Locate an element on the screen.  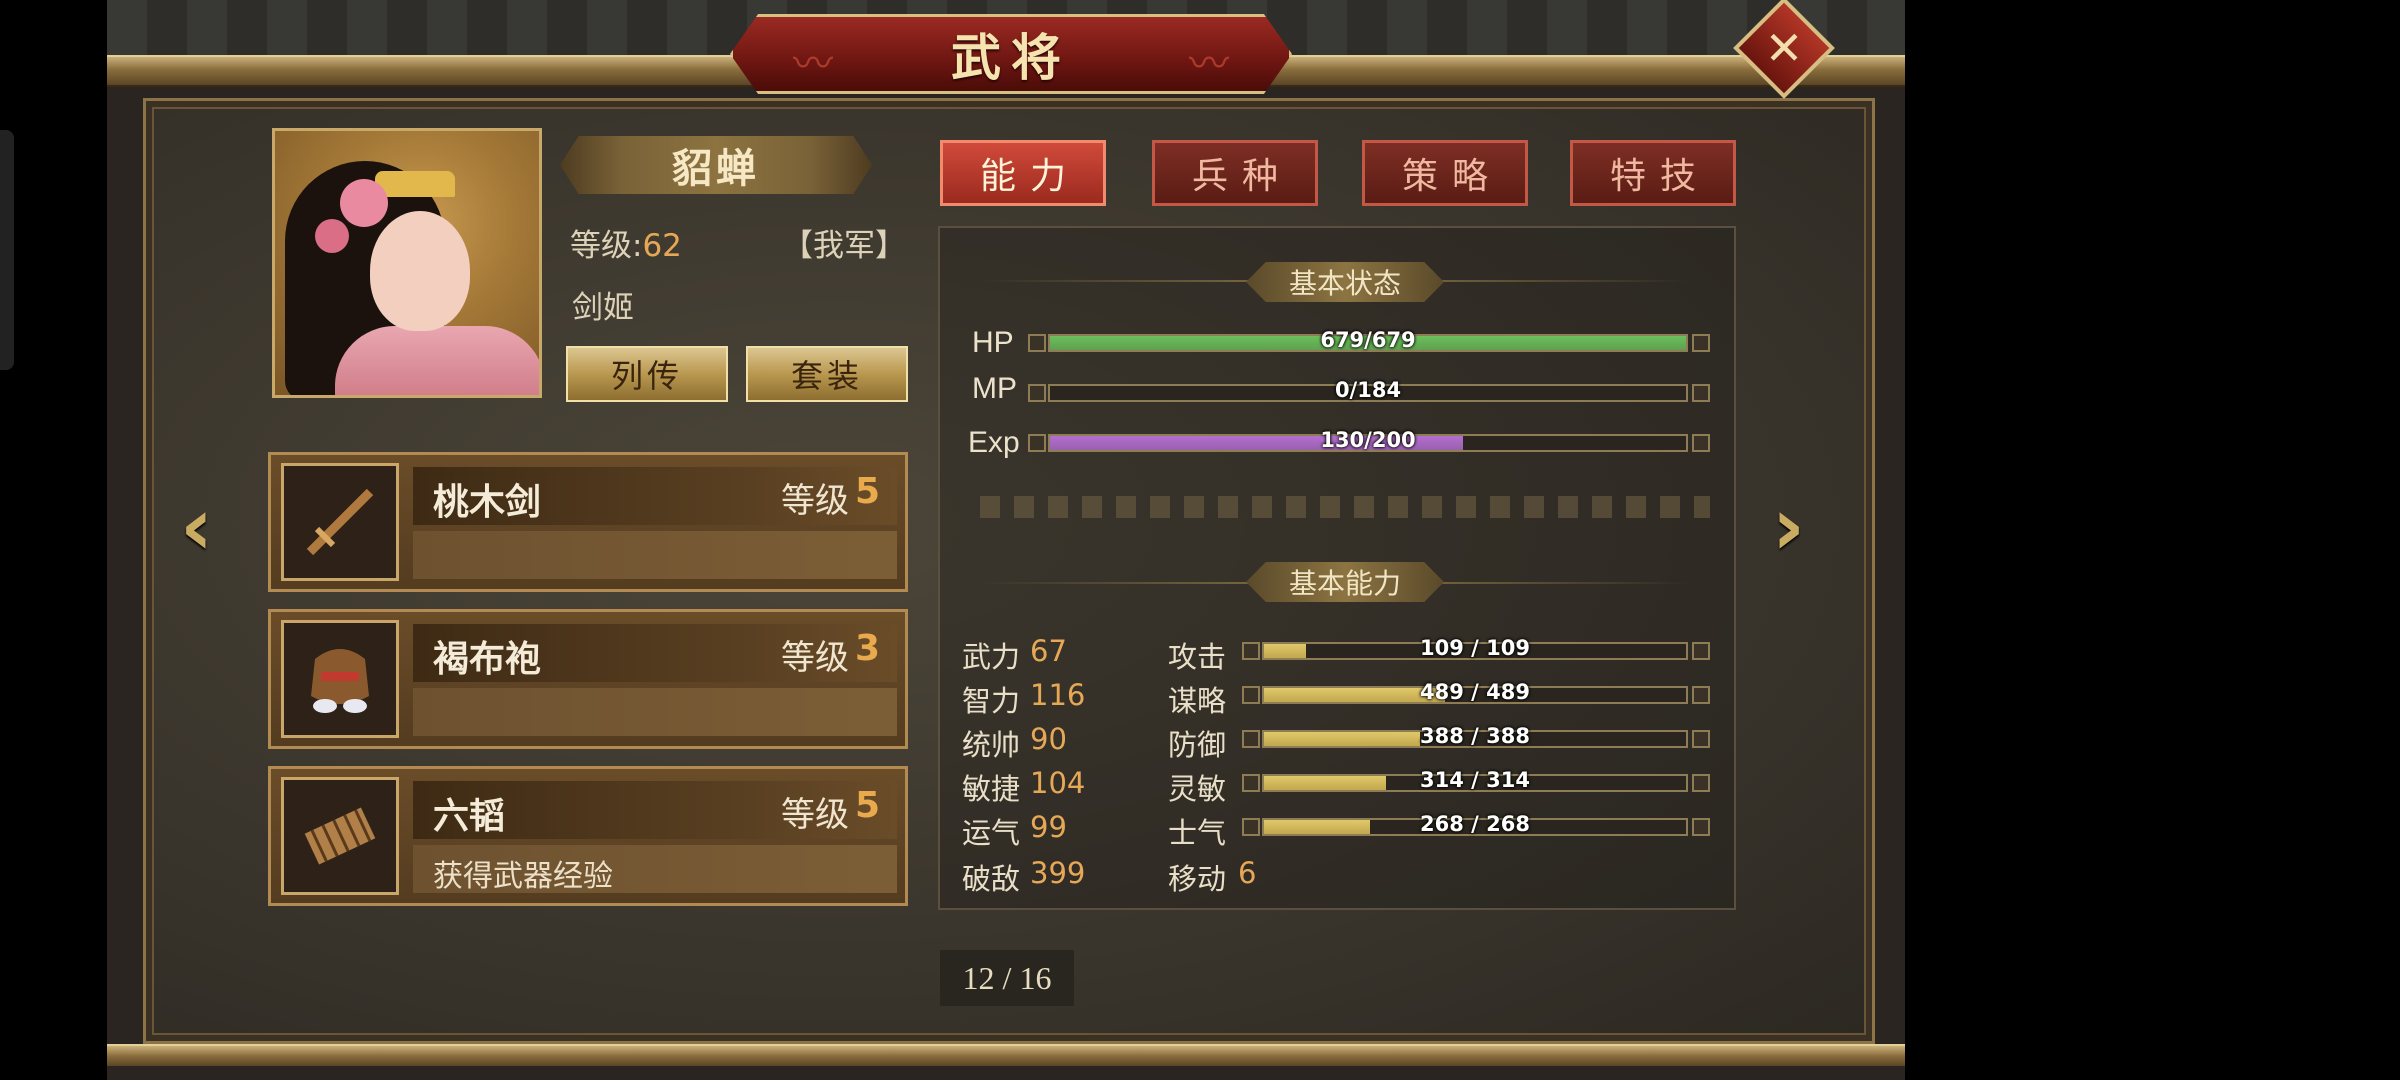
morale-bar: 268 / 268 is located at coordinates (1475, 824).